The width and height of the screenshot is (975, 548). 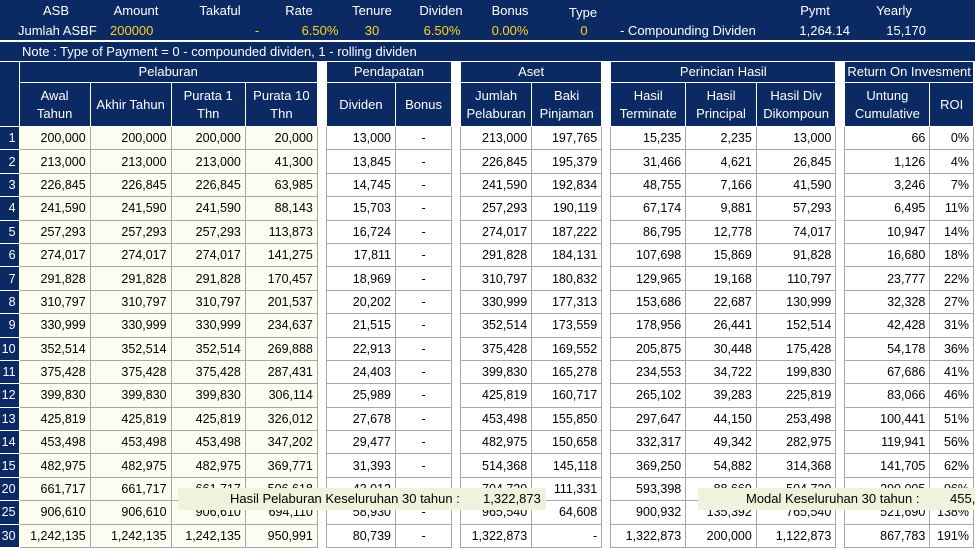 I want to click on cell-hdiv: 41,590, so click(x=796, y=185).